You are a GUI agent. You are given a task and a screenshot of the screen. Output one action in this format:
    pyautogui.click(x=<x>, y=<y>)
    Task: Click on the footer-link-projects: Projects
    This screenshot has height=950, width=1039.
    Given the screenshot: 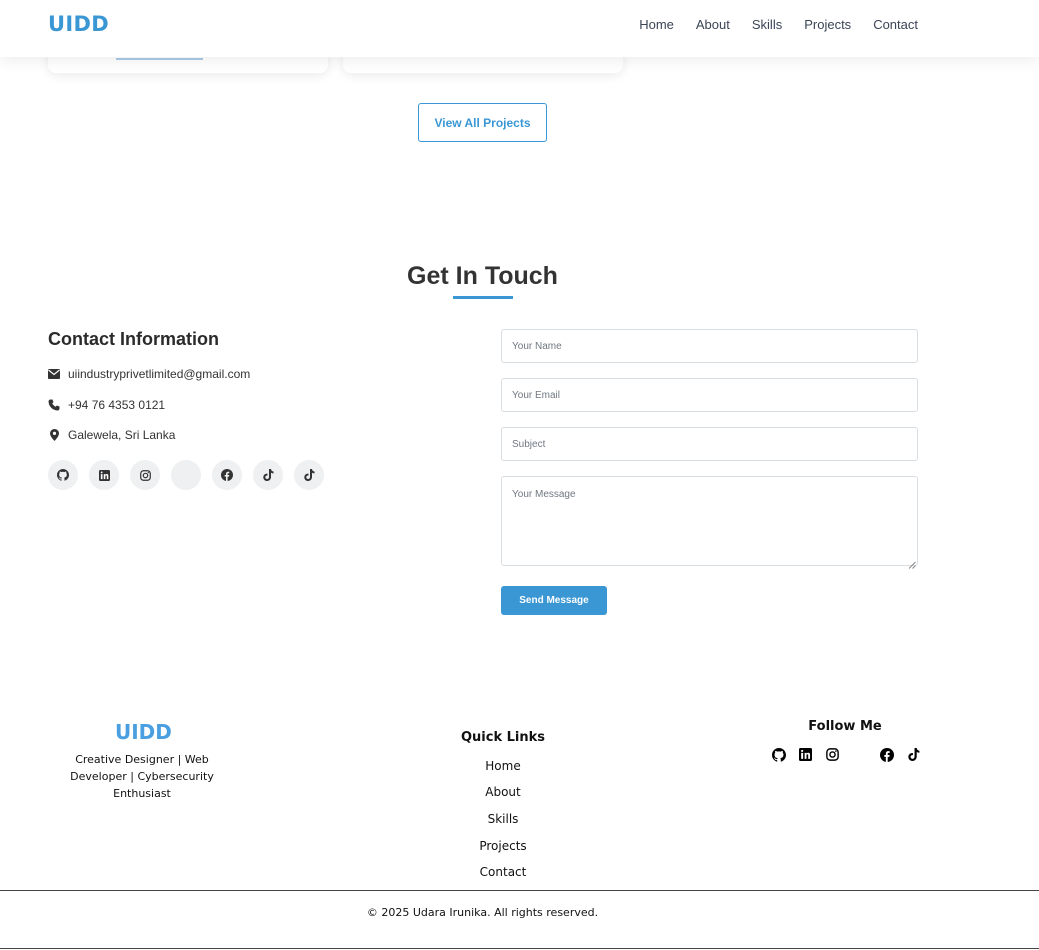 What is the action you would take?
    pyautogui.click(x=503, y=846)
    